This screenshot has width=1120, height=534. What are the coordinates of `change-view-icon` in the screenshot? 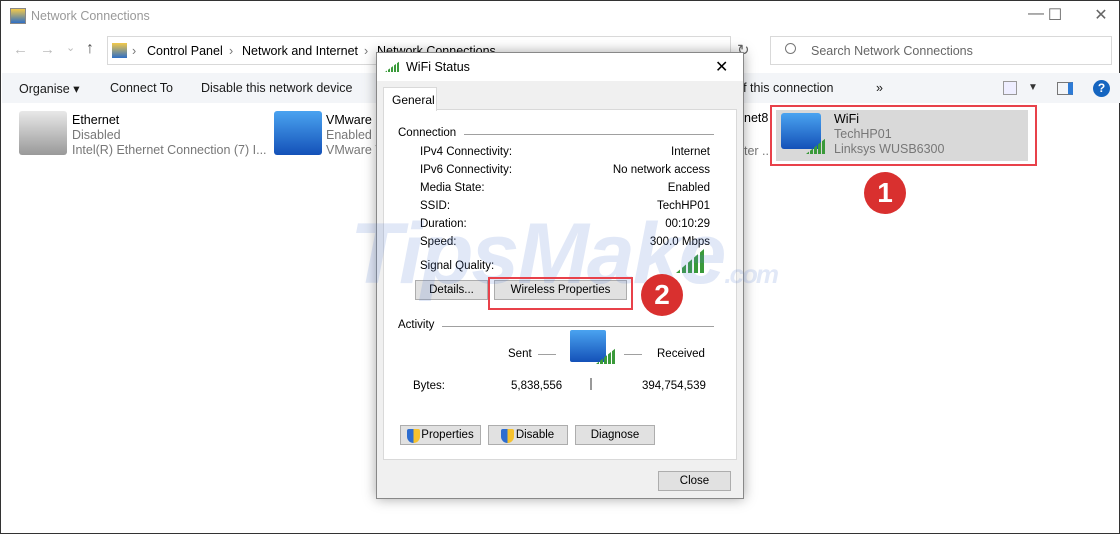 It's located at (1010, 88).